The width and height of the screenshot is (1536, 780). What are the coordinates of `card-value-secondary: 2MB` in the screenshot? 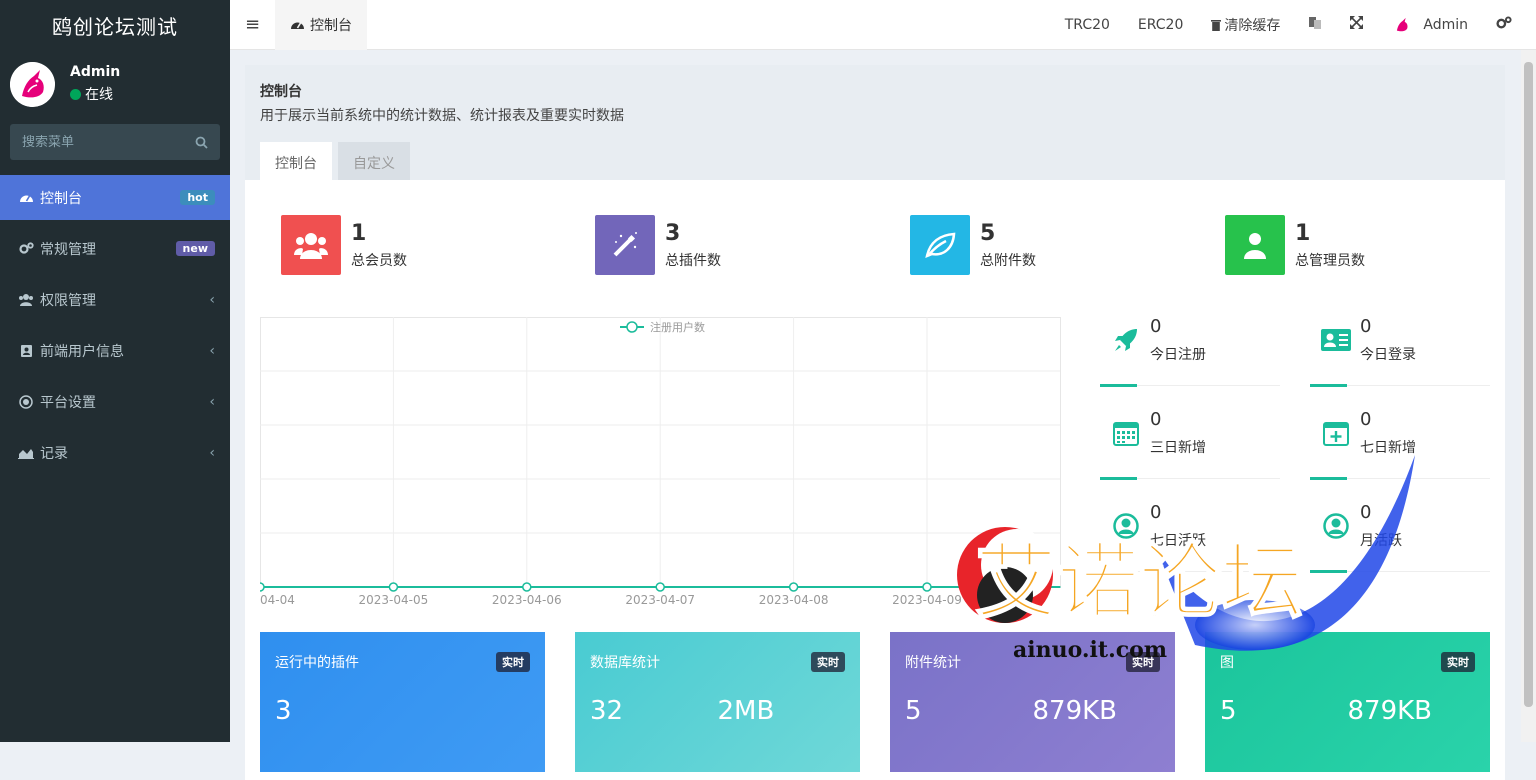 It's located at (746, 711).